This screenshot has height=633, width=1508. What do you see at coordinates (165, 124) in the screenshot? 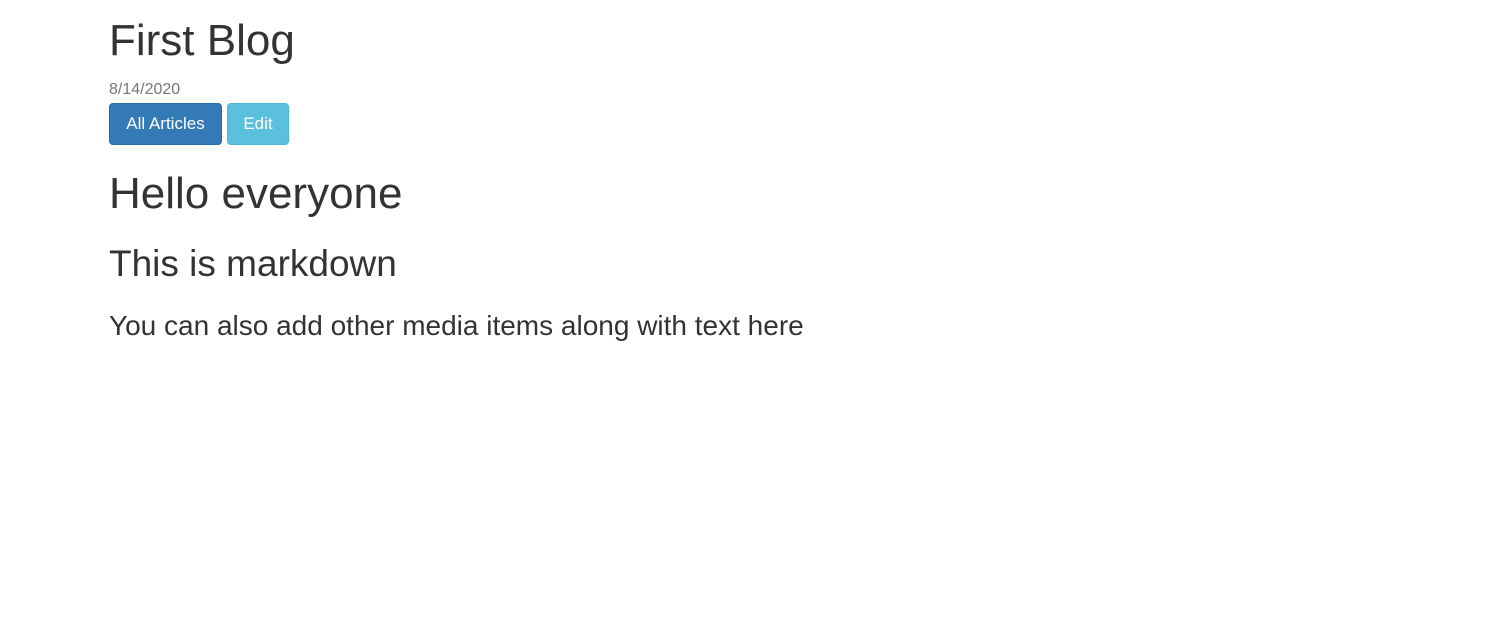
I see `all-articles-button: All Articles` at bounding box center [165, 124].